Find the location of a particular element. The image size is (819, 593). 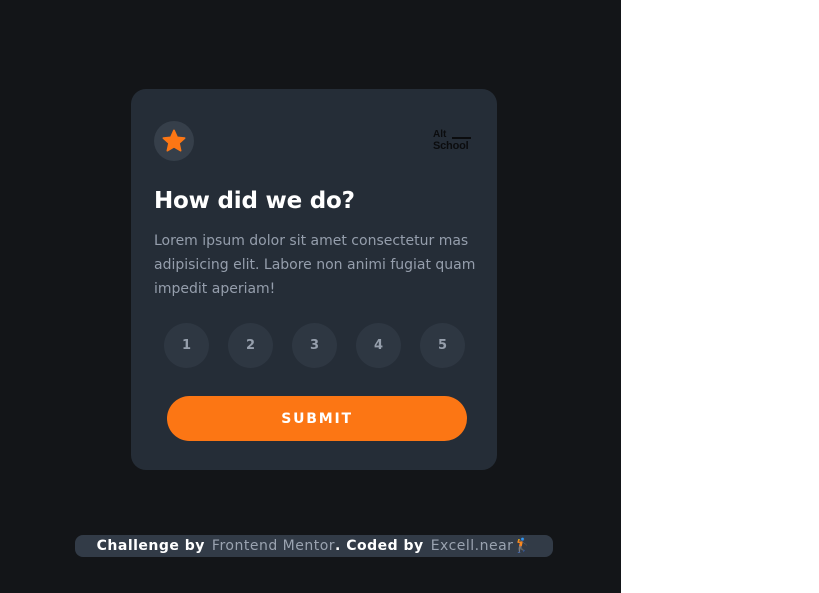

rating-button-4: 4 is located at coordinates (378, 345).